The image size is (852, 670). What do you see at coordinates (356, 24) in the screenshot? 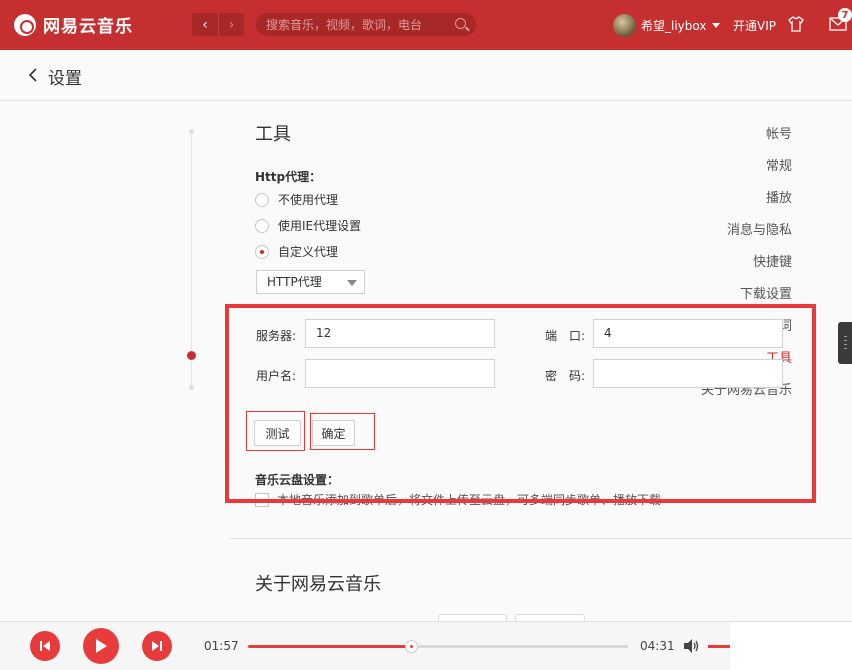
I see `search-input` at bounding box center [356, 24].